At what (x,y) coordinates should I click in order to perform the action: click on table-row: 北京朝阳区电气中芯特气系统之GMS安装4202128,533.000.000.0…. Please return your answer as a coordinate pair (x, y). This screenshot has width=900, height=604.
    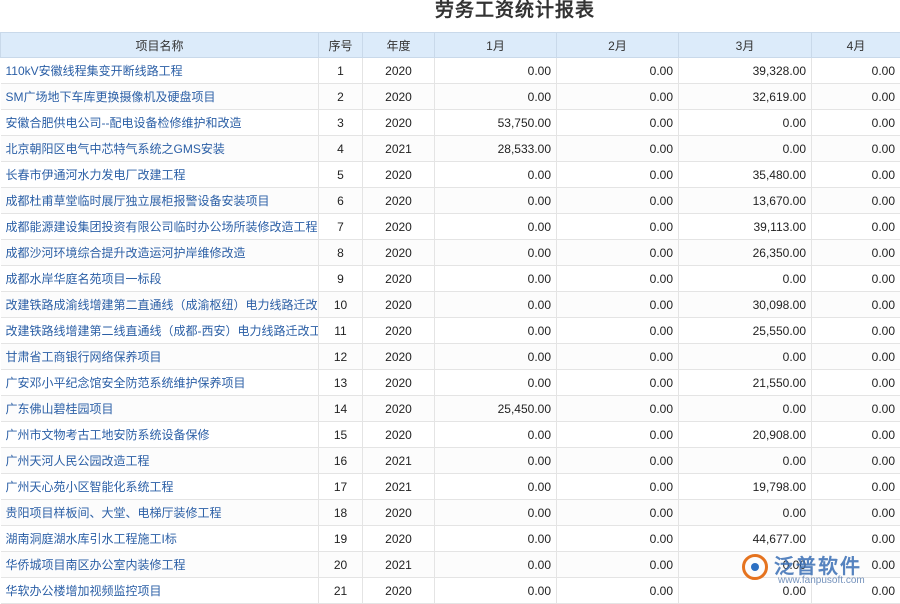
    Looking at the image, I should click on (450, 149).